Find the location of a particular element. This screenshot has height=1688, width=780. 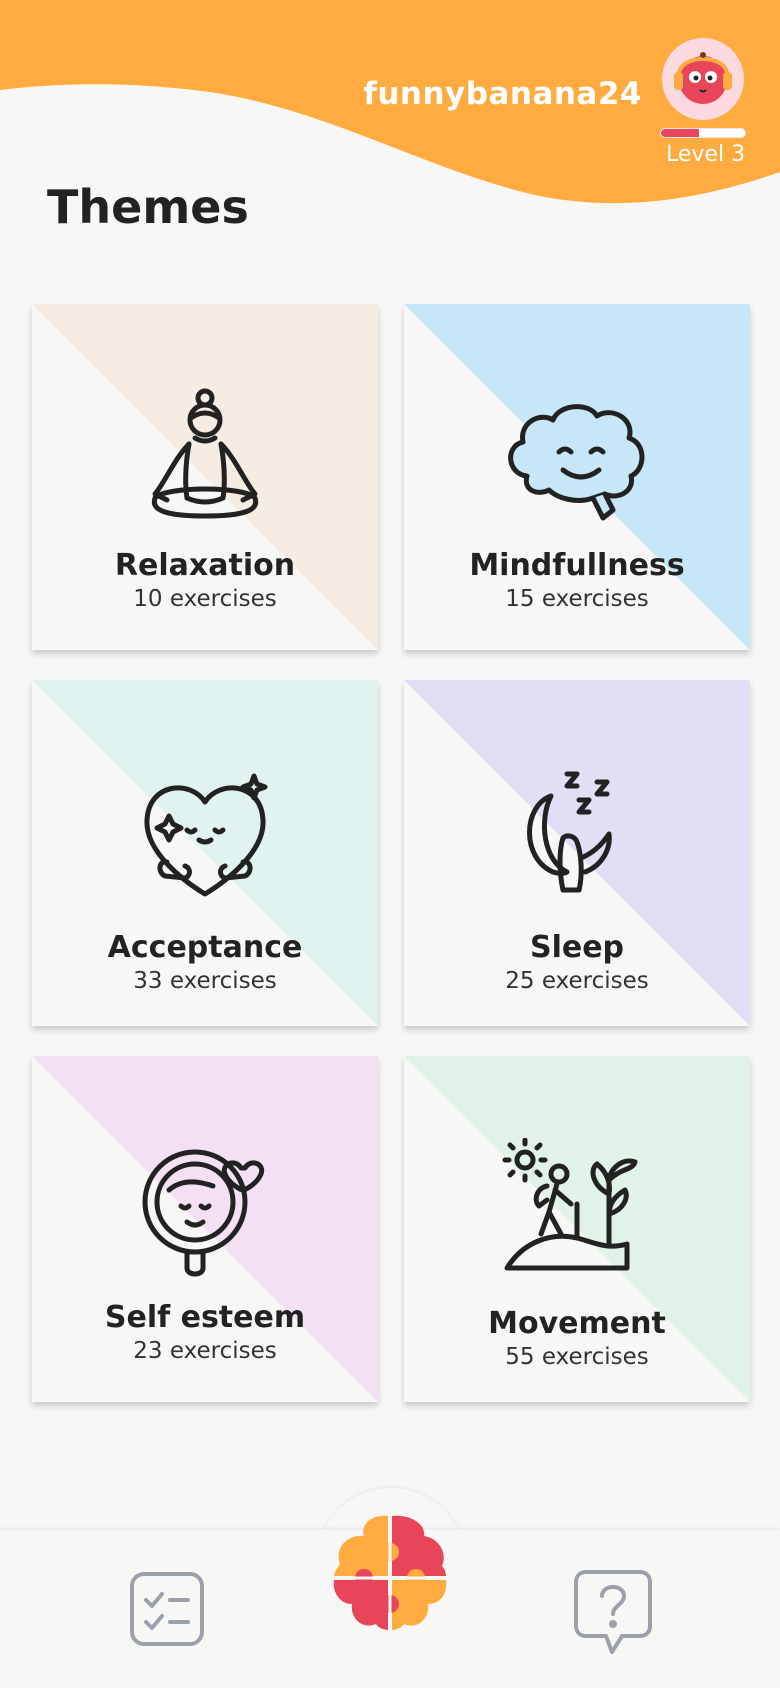

heart-hug-icon is located at coordinates (206, 835).